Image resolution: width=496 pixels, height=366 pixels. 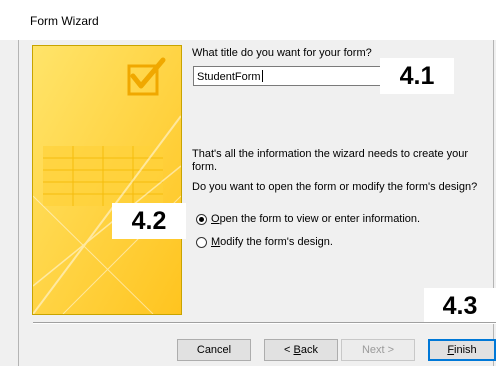 I want to click on form-title-value: StudentForm, so click(x=229, y=77).